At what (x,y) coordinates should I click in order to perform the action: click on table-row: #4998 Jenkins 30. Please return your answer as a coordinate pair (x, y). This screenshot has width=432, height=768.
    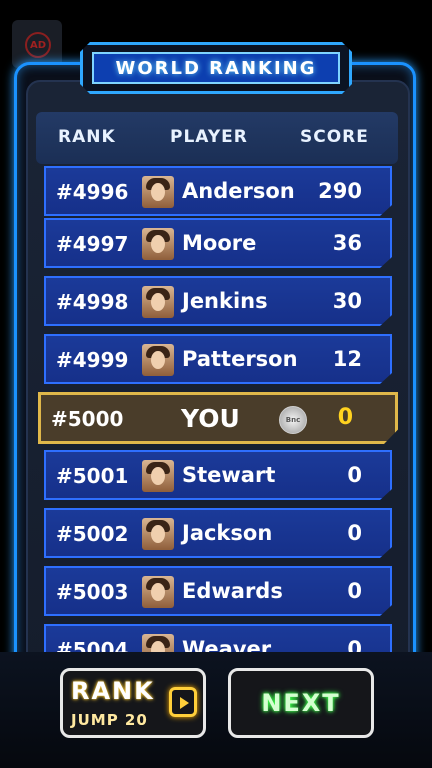
    Looking at the image, I should click on (218, 301).